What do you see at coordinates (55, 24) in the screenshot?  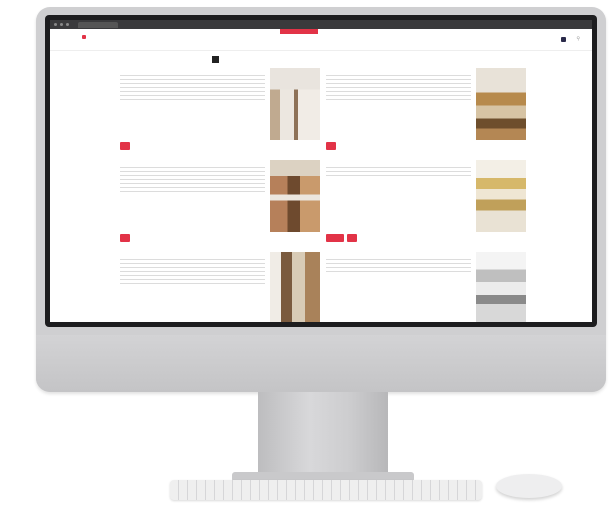 I see `window-close-icon` at bounding box center [55, 24].